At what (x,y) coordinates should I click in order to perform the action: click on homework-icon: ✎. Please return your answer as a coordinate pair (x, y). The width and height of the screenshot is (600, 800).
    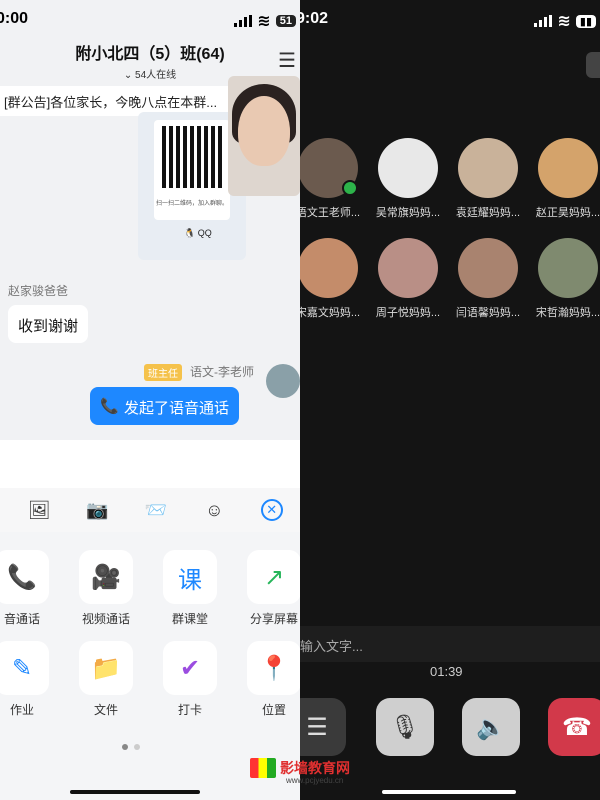
    Looking at the image, I should click on (24, 668).